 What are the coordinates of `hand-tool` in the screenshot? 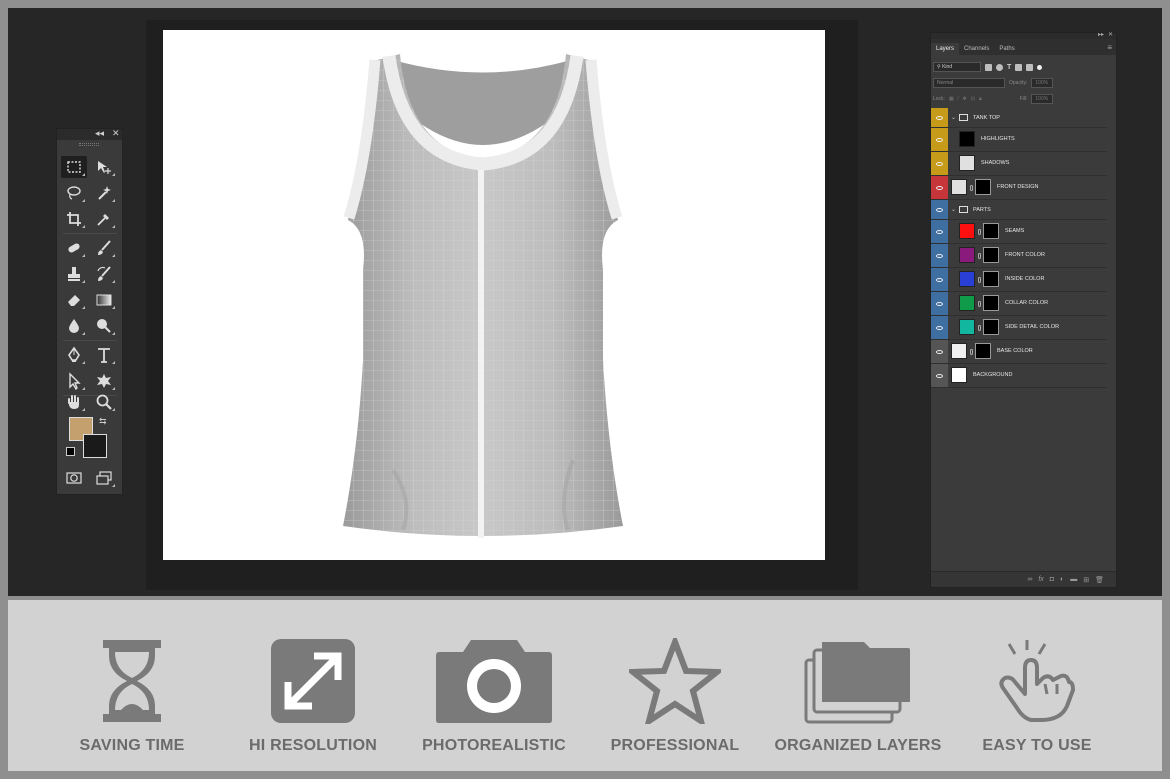 It's located at (74, 402).